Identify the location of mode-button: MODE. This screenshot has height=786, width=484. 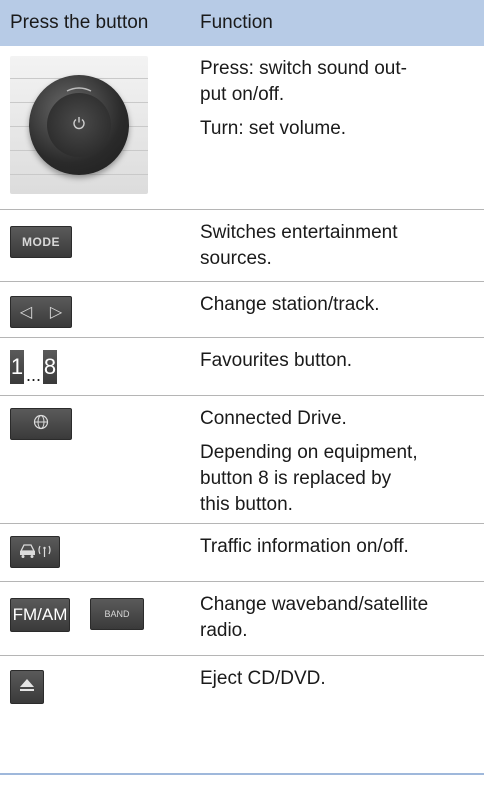
(41, 242).